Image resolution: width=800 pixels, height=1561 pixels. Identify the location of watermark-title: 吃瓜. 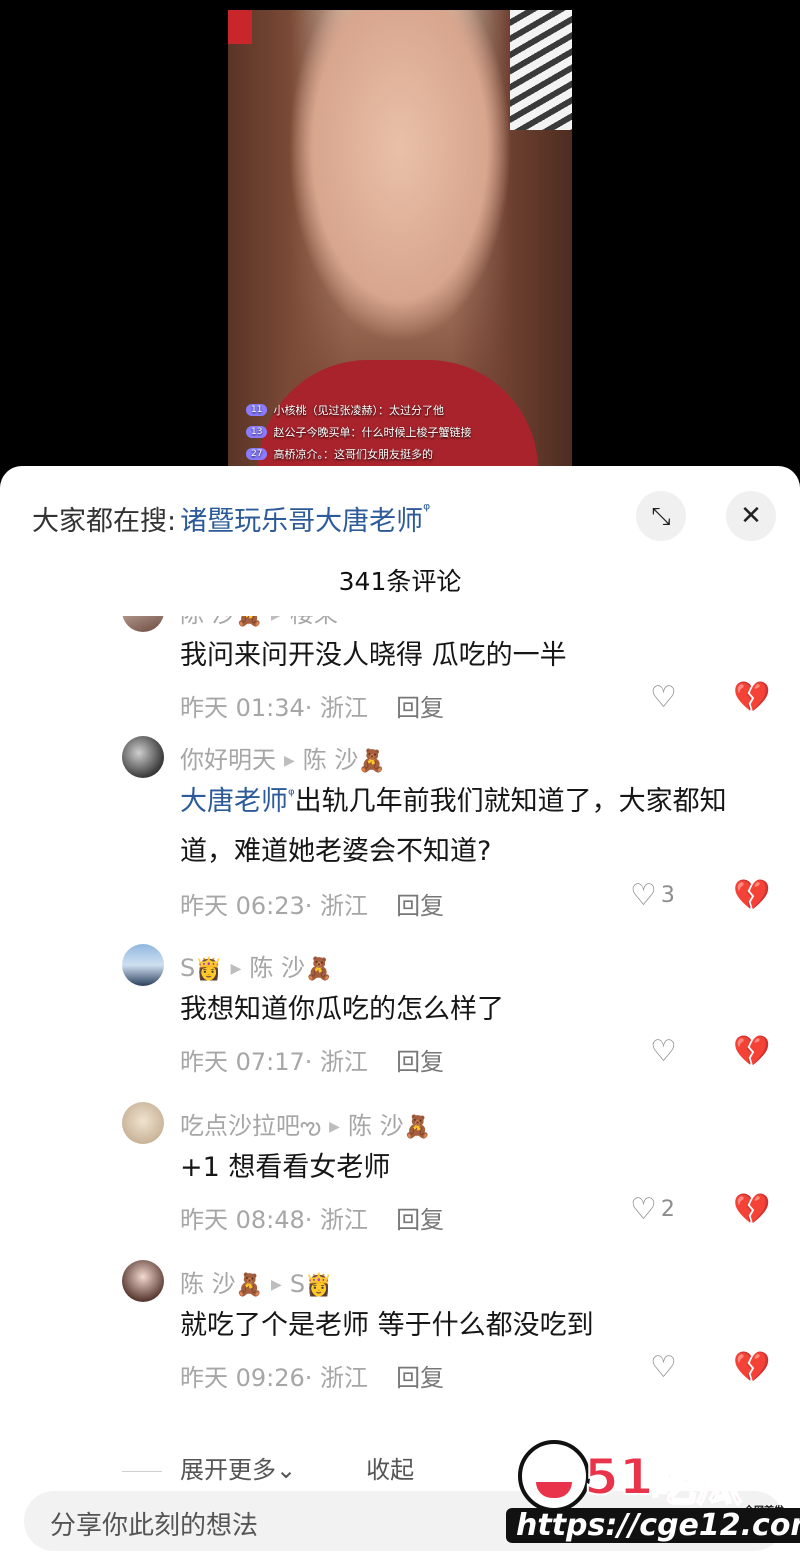
(696, 1484).